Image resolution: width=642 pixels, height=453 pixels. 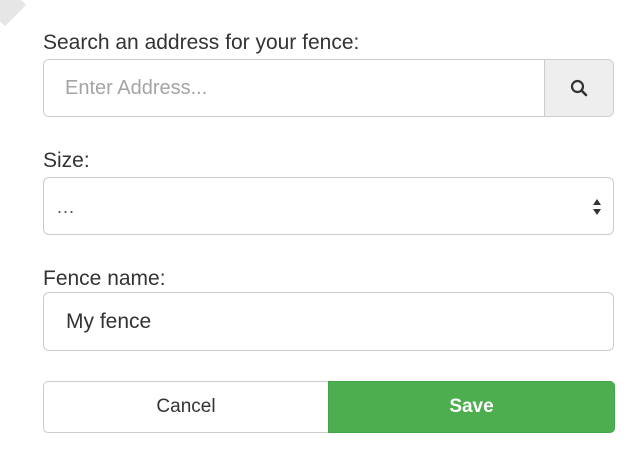 What do you see at coordinates (294, 88) in the screenshot?
I see `address-search-input` at bounding box center [294, 88].